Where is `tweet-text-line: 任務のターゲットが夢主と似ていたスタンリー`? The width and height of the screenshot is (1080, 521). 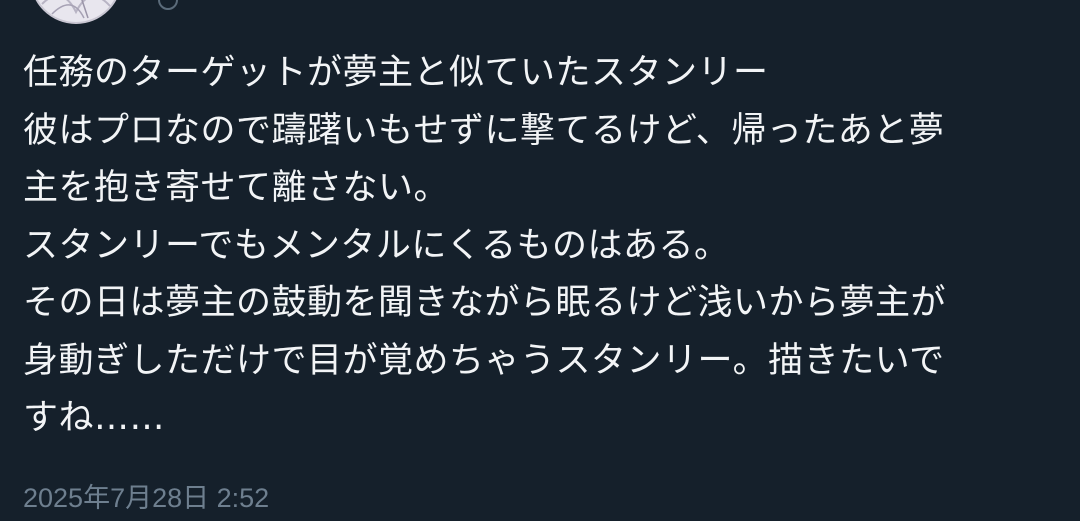 tweet-text-line: 任務のターゲットが夢主と似ていたスタンリー is located at coordinates (396, 73).